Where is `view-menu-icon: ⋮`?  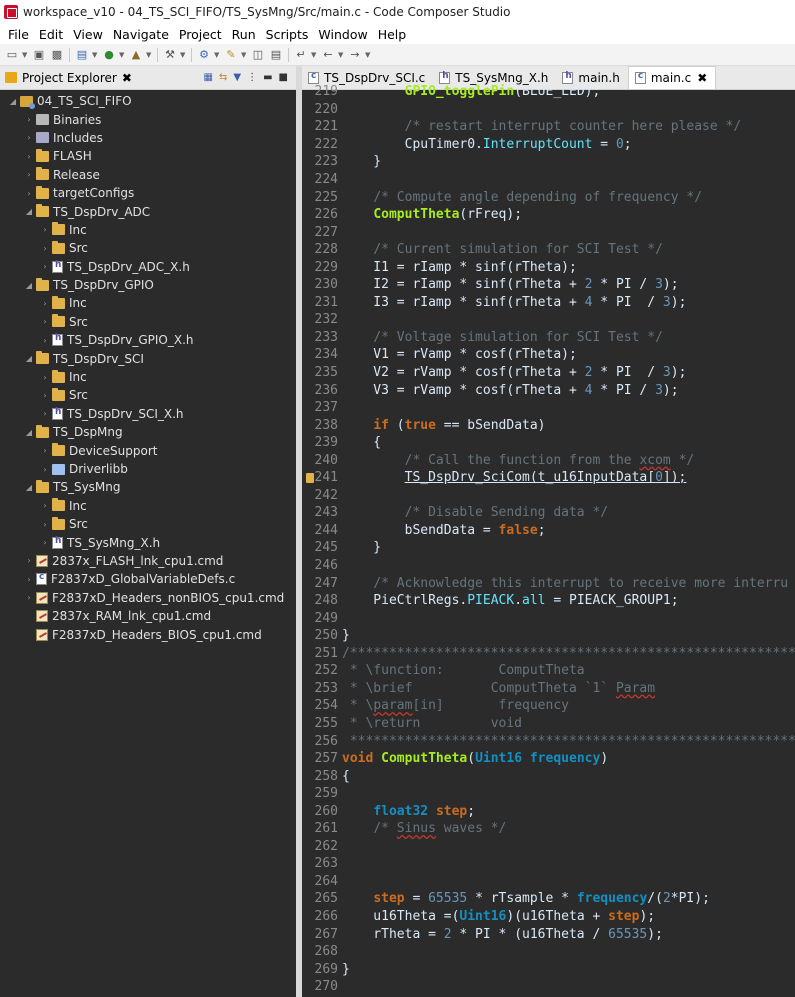
view-menu-icon: ⋮ is located at coordinates (252, 77).